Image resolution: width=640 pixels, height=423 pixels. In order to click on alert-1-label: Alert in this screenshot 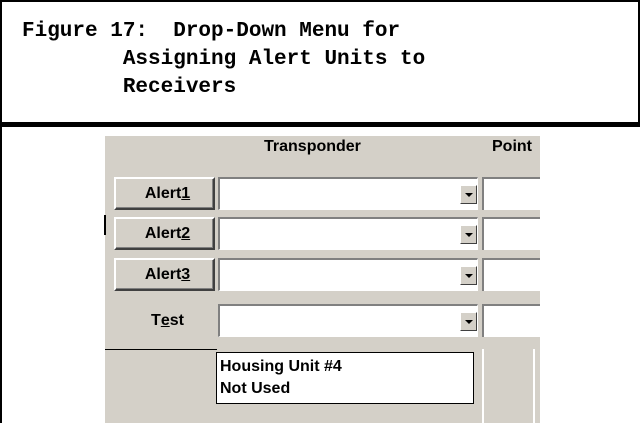, I will do `click(163, 193)`.